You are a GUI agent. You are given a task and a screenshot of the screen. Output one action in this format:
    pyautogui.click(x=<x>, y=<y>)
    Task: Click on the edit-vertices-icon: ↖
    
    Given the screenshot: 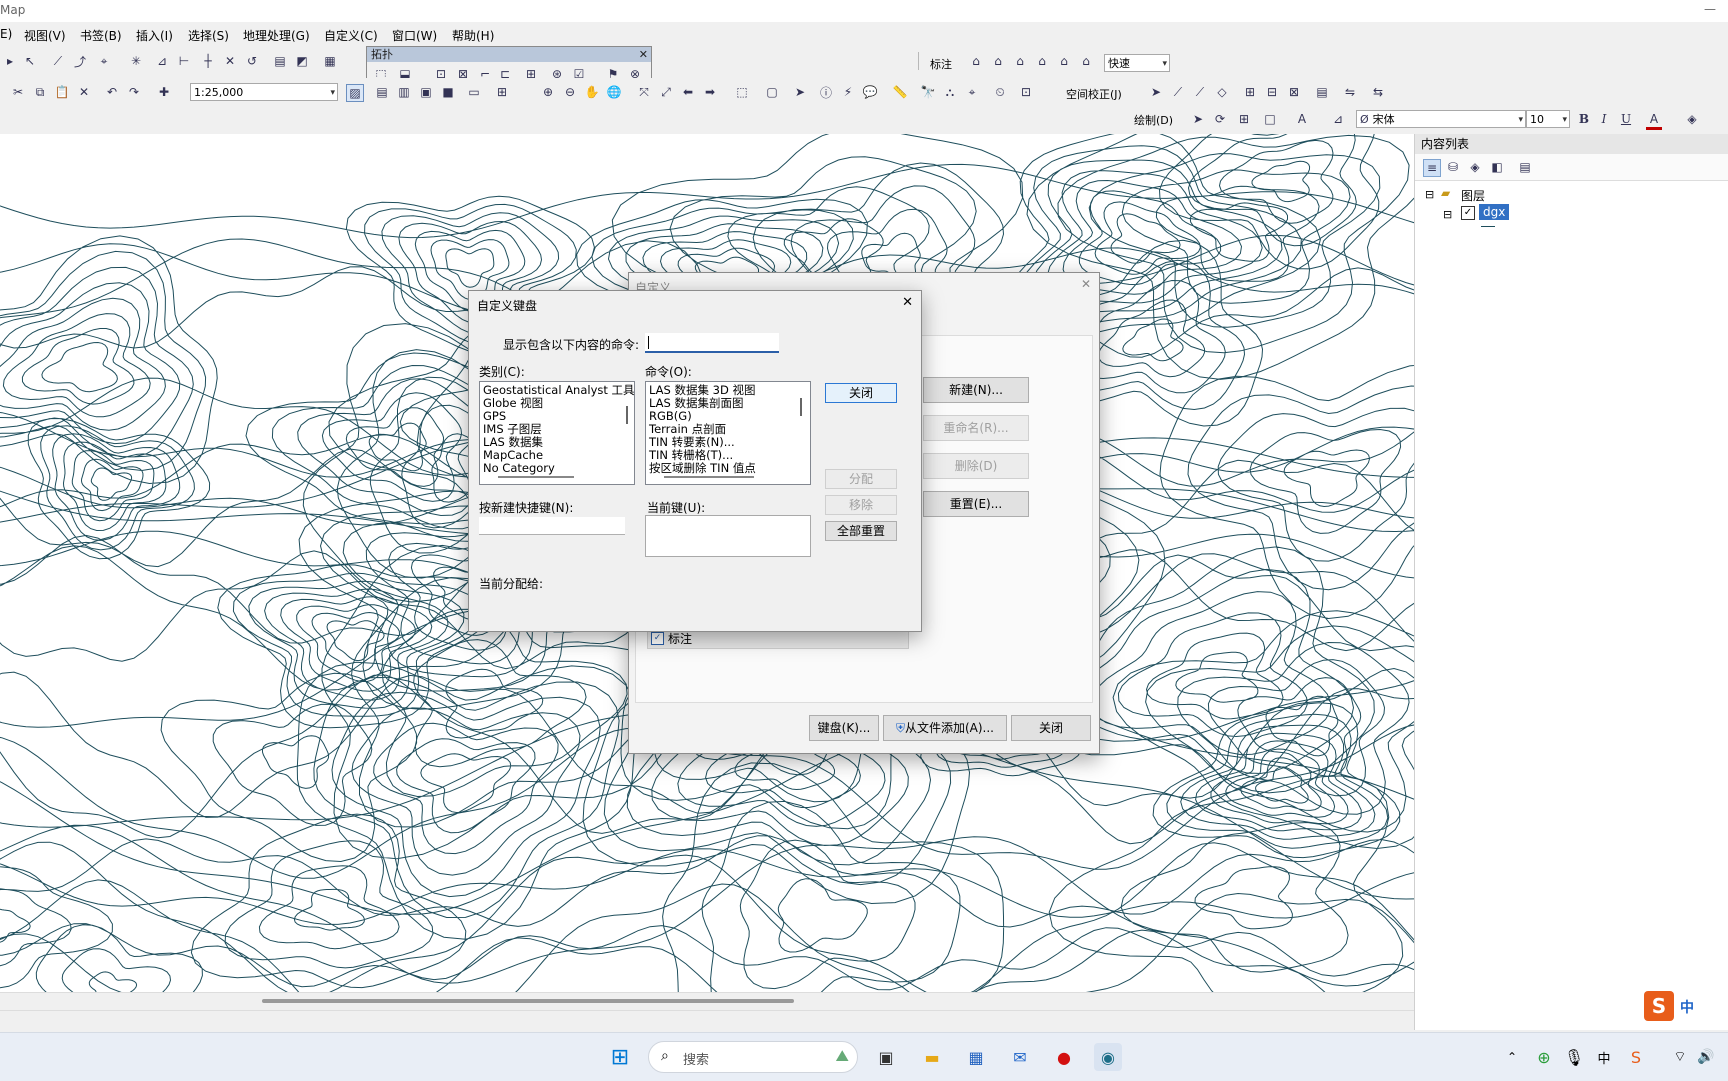 What is the action you would take?
    pyautogui.click(x=30, y=61)
    